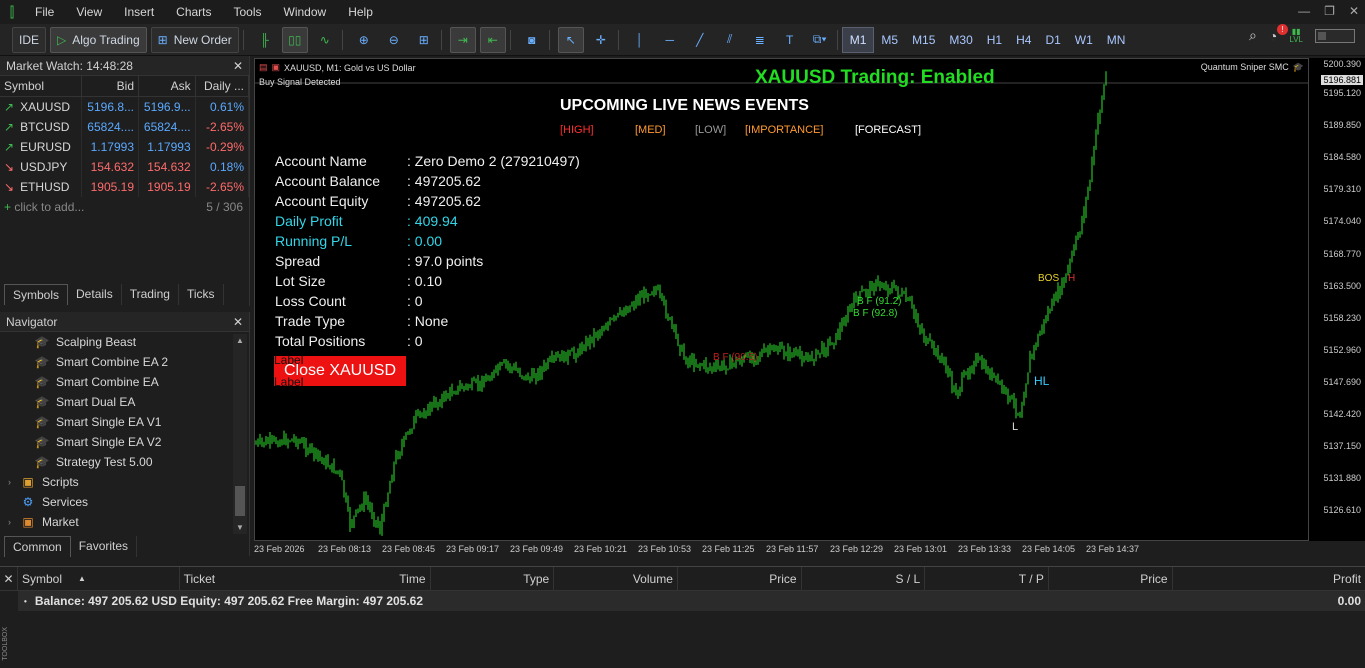 This screenshot has width=1365, height=668. I want to click on menu-help: Help, so click(360, 12).